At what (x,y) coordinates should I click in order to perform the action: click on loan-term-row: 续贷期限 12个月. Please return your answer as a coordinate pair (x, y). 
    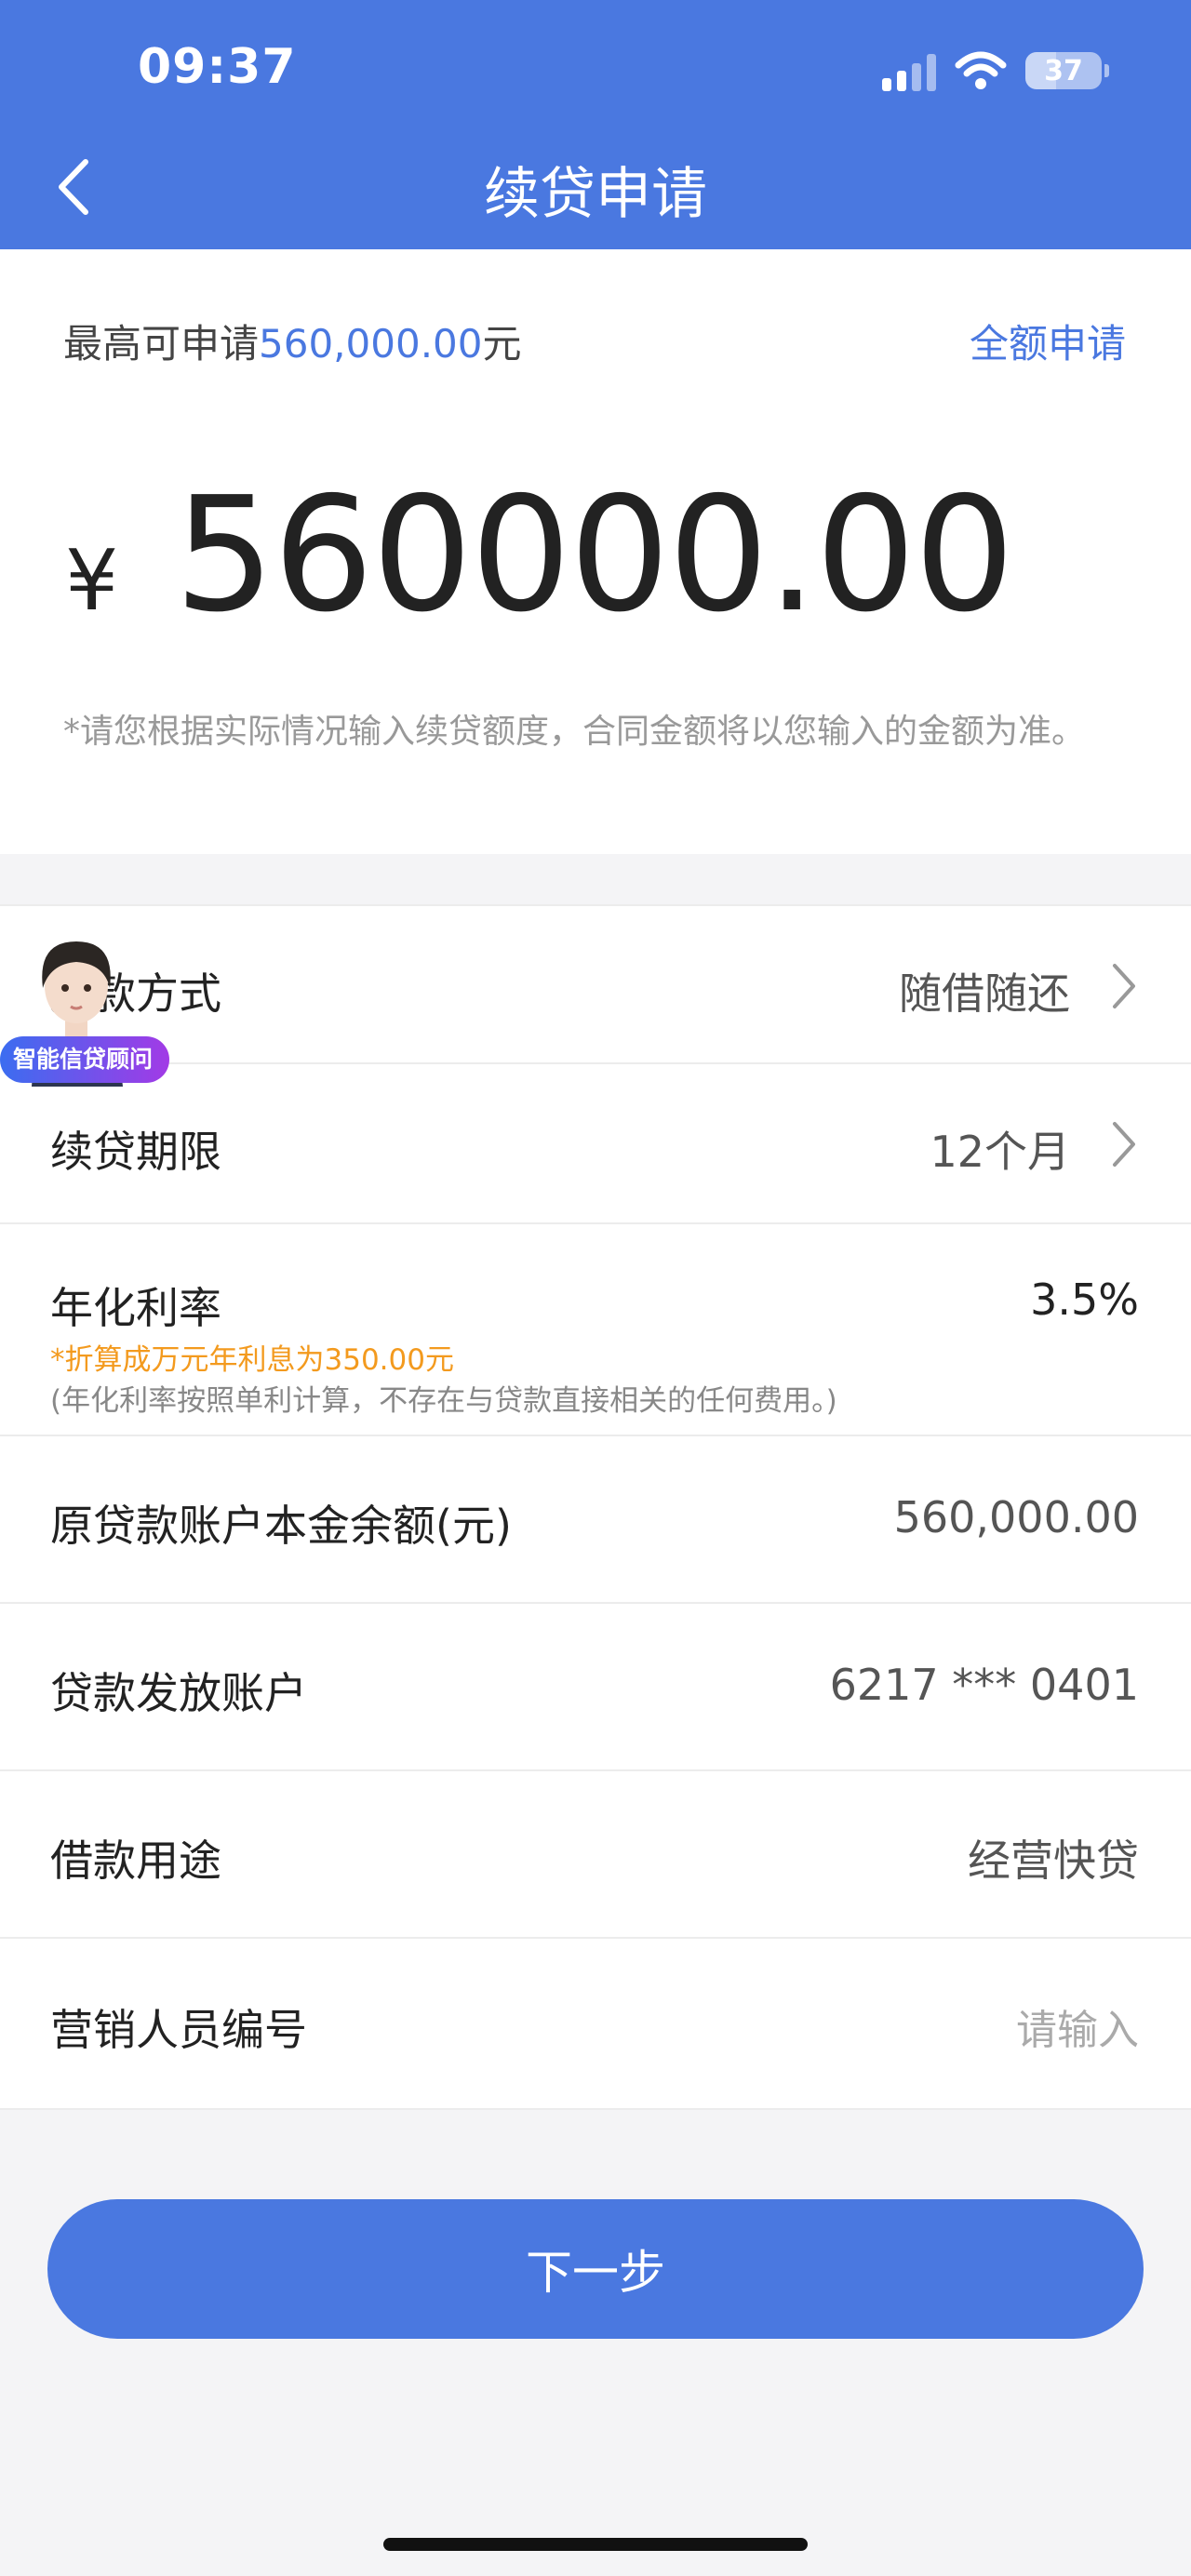
    Looking at the image, I should click on (595, 1144).